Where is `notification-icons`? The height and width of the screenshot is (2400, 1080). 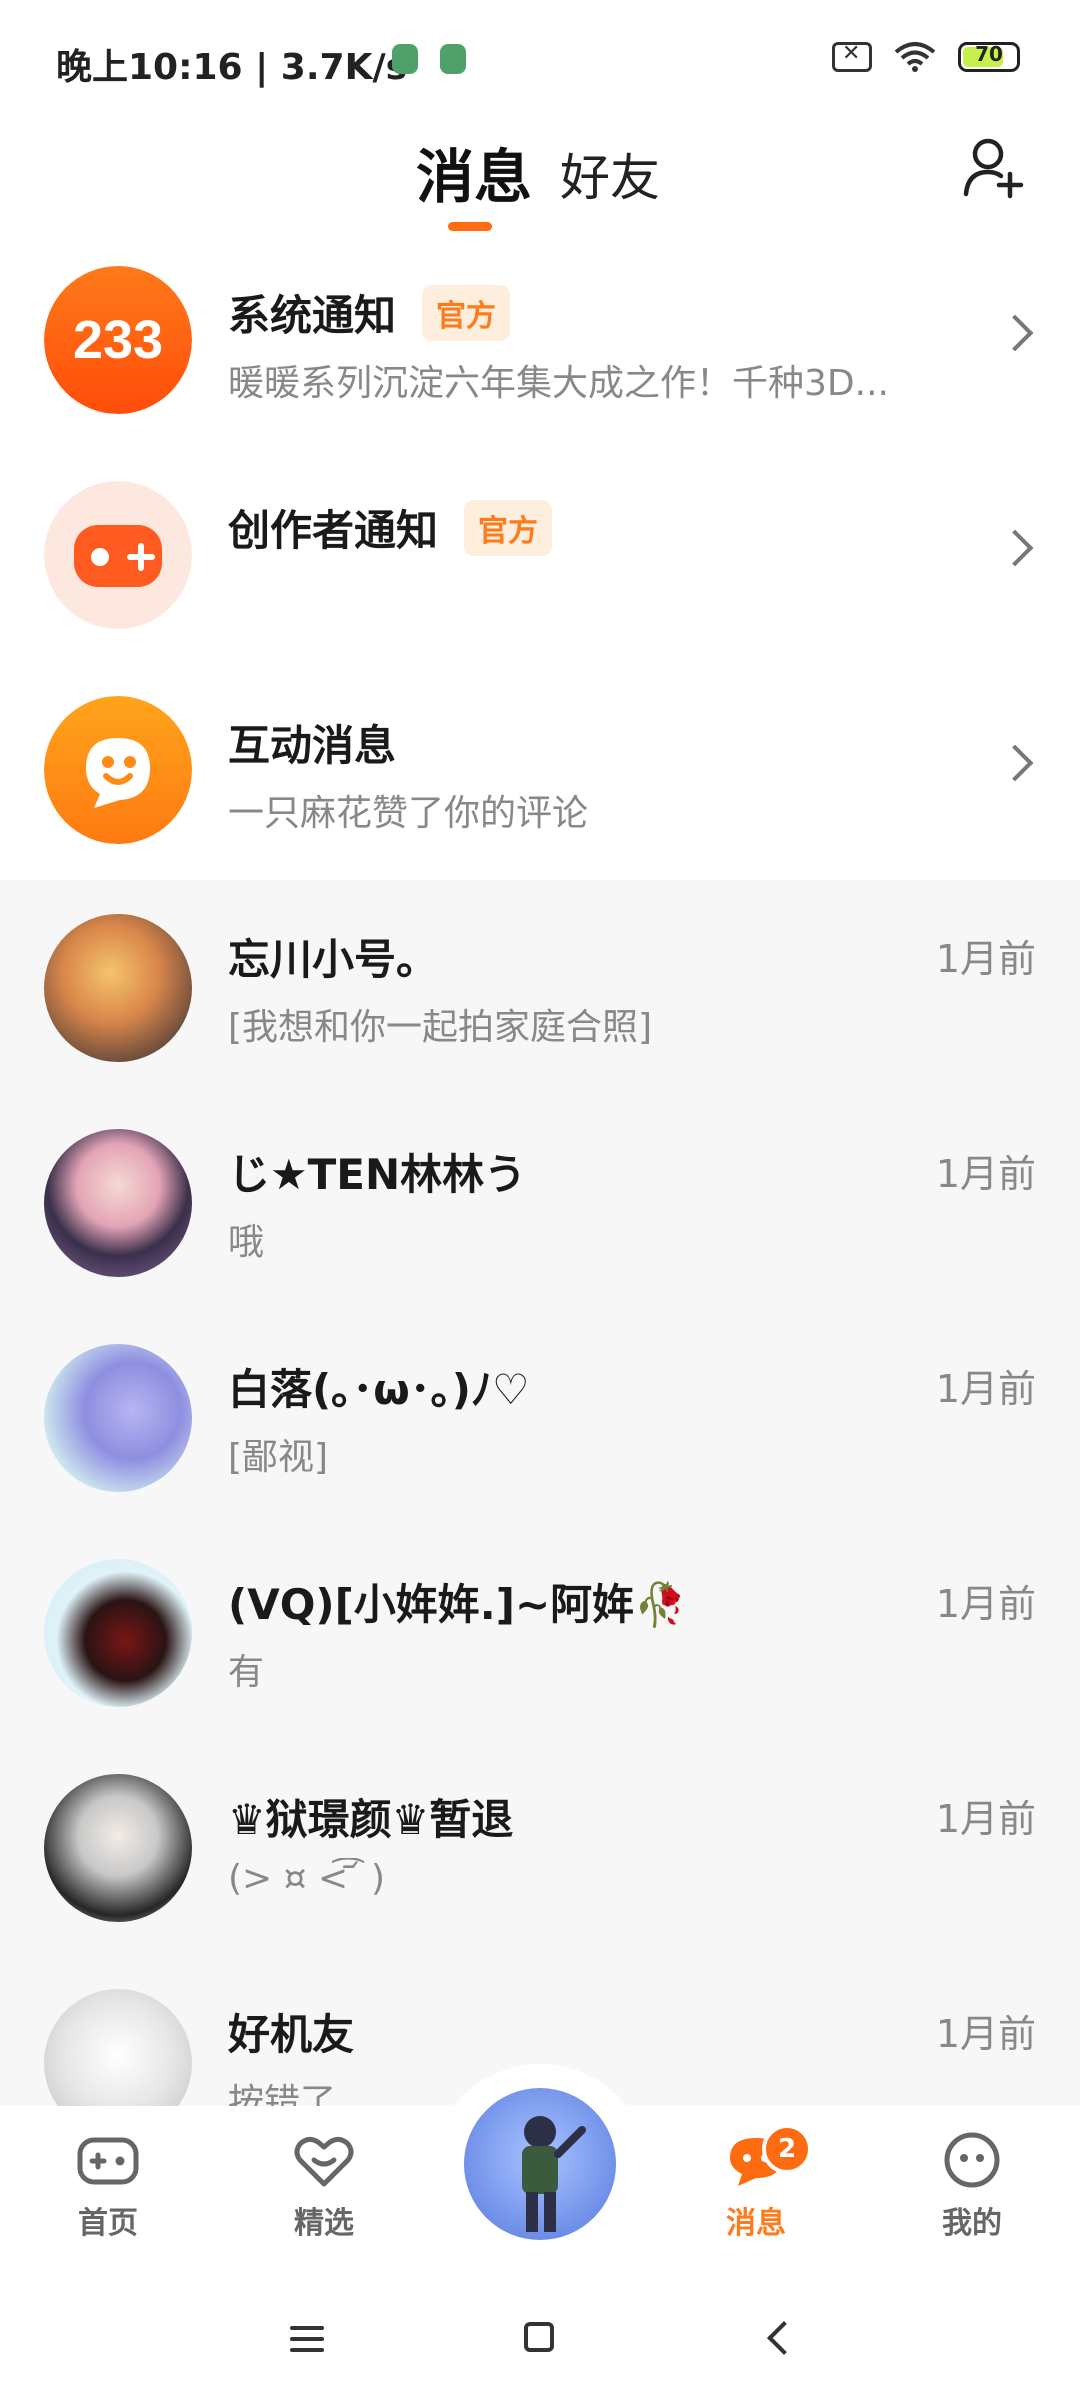
notification-icons is located at coordinates (429, 59).